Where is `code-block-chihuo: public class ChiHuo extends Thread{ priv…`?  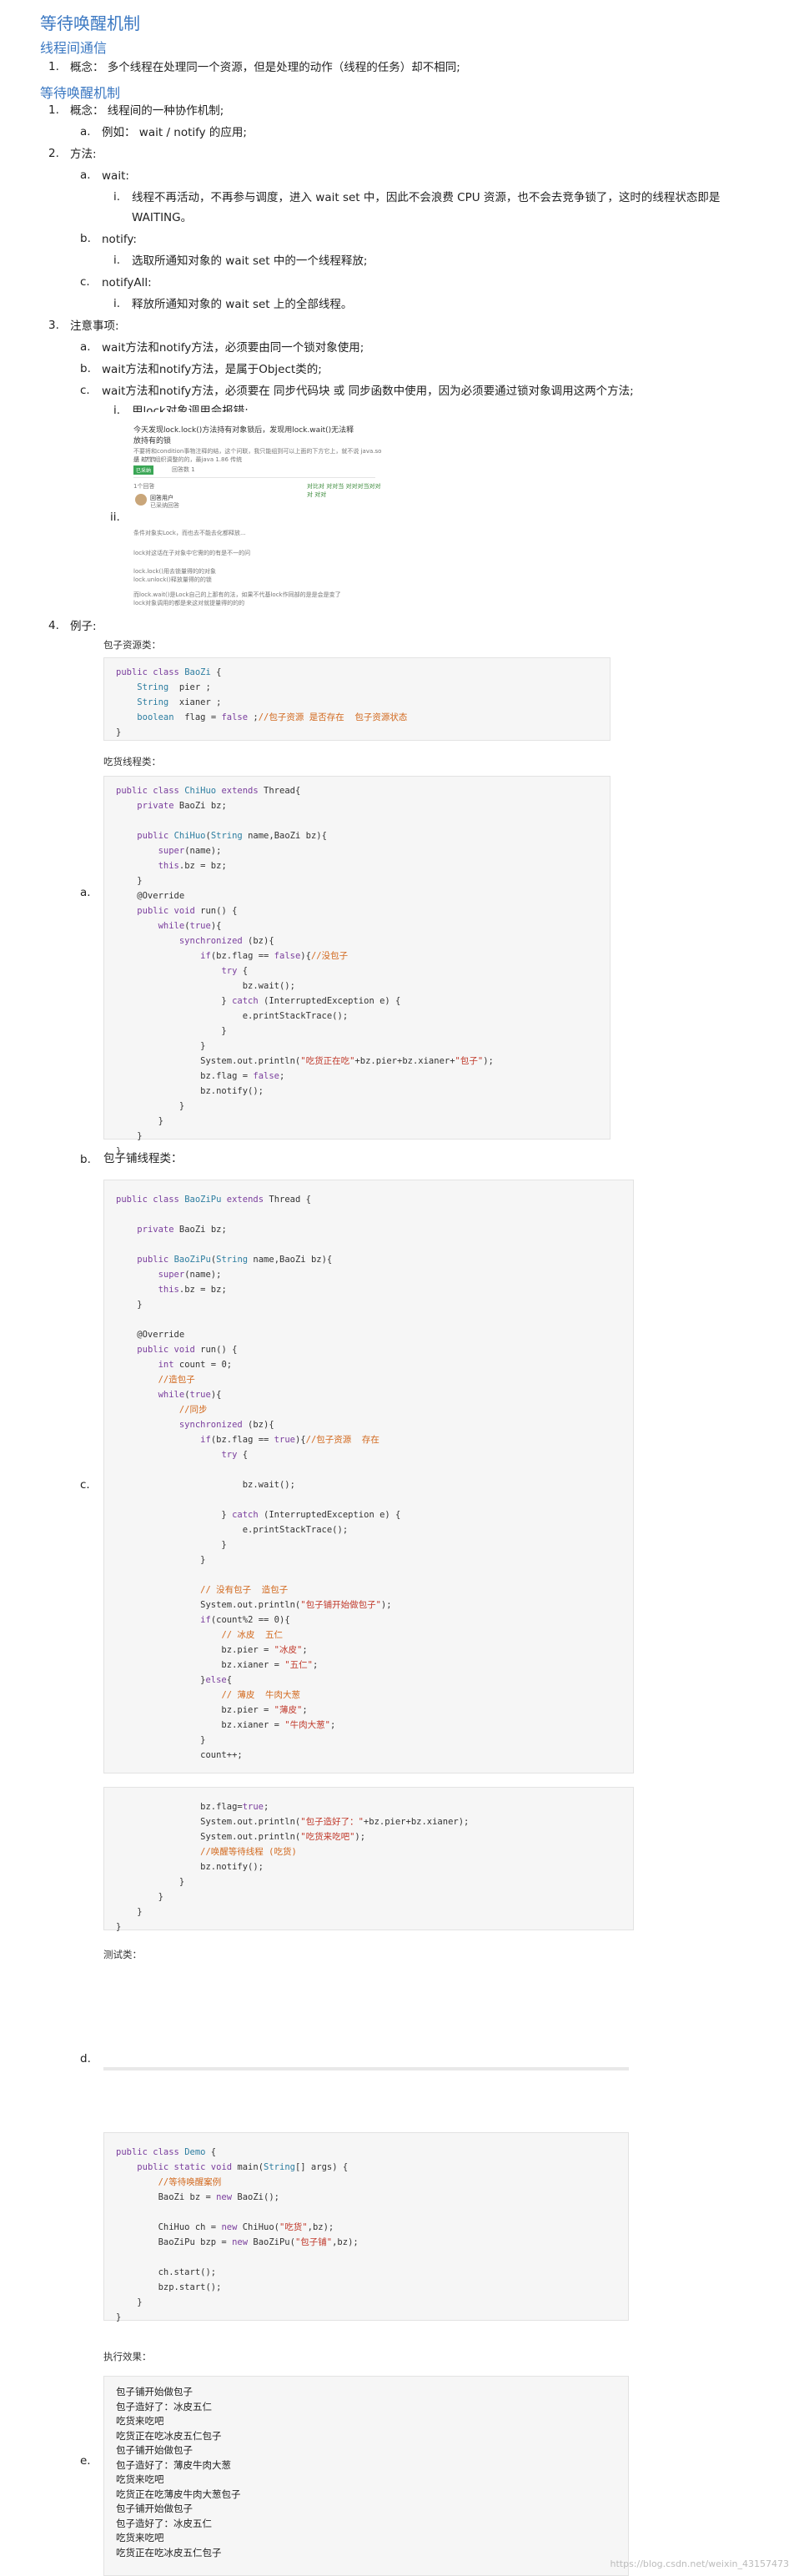
code-block-chihuo: public class ChiHuo extends Thread{ priv… is located at coordinates (357, 966).